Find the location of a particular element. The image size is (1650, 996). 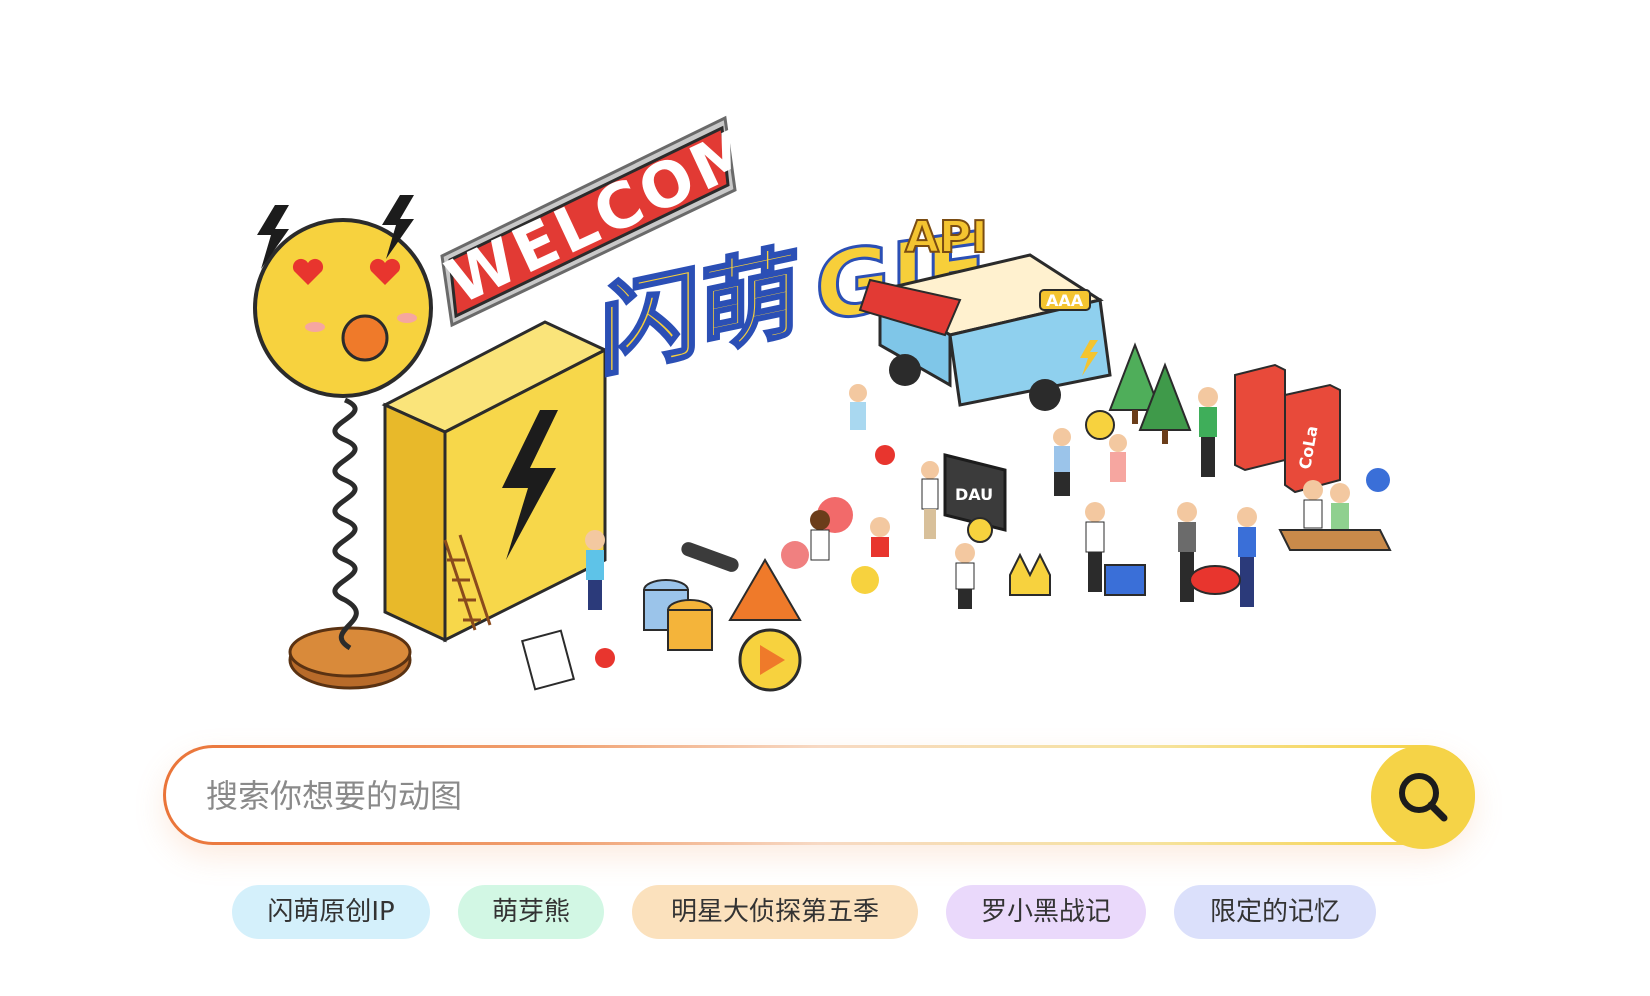

tag-mengya-bear: 萌芽熊 is located at coordinates (531, 912).